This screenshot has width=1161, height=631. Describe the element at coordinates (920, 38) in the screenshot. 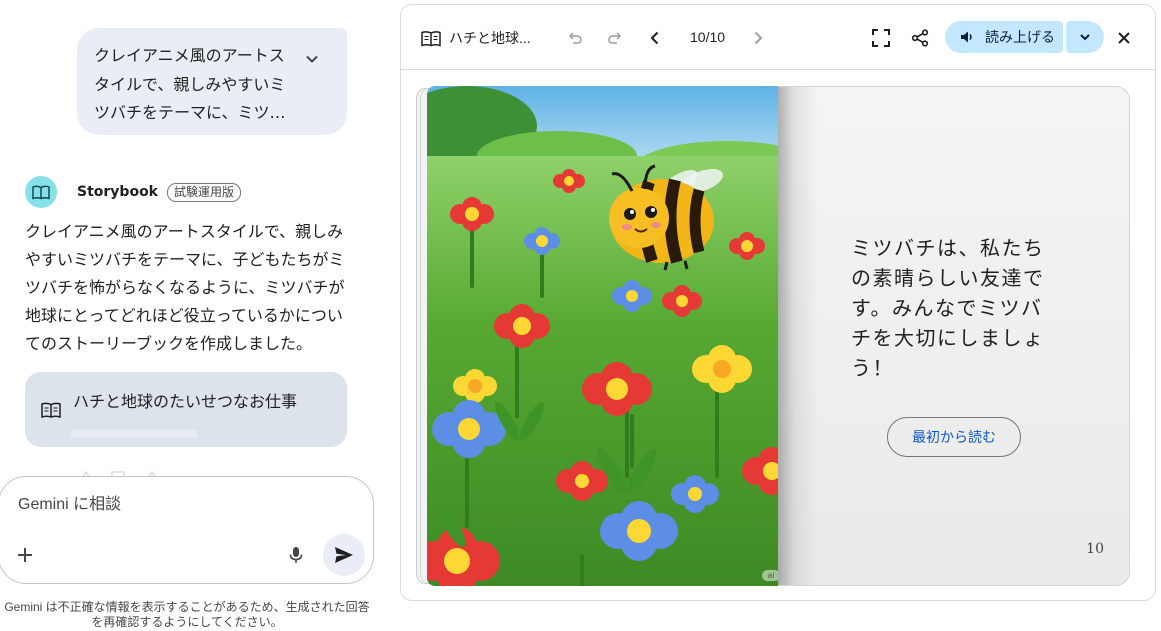

I see `share-icon` at that location.